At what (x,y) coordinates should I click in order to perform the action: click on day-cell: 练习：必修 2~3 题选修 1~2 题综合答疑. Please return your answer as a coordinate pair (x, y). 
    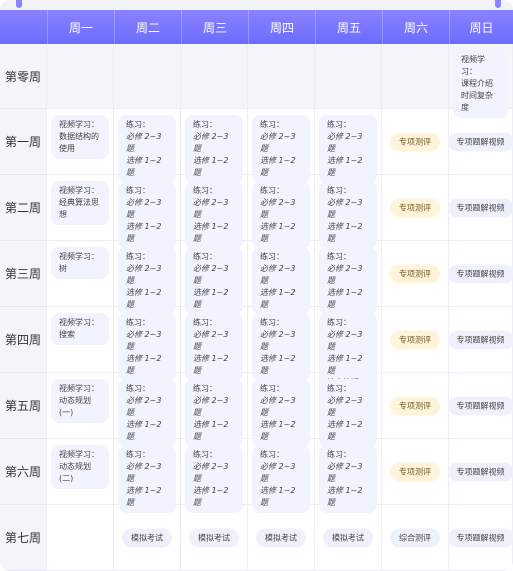
    Looking at the image, I should click on (348, 350).